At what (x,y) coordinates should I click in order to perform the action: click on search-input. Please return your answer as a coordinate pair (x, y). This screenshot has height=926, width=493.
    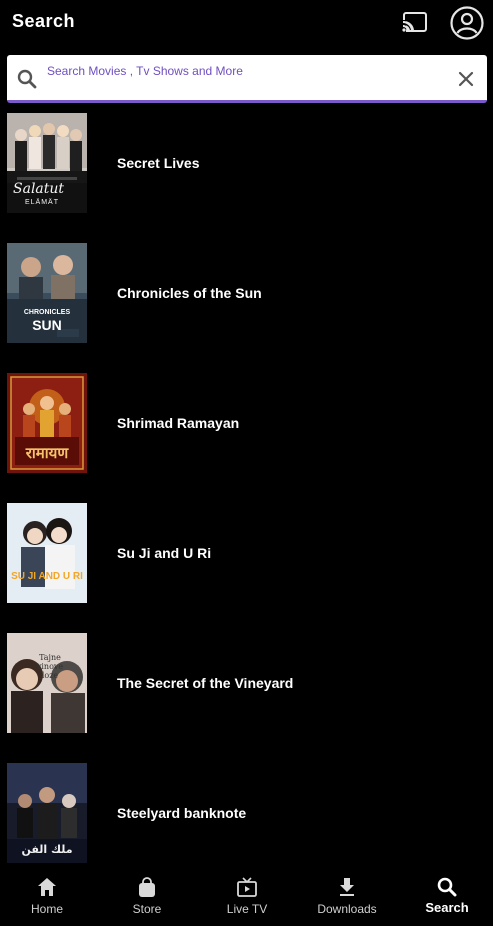
    Looking at the image, I should click on (247, 69).